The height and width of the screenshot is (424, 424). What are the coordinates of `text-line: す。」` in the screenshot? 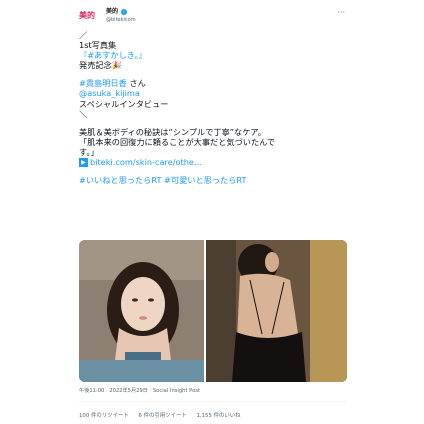 It's located at (89, 151).